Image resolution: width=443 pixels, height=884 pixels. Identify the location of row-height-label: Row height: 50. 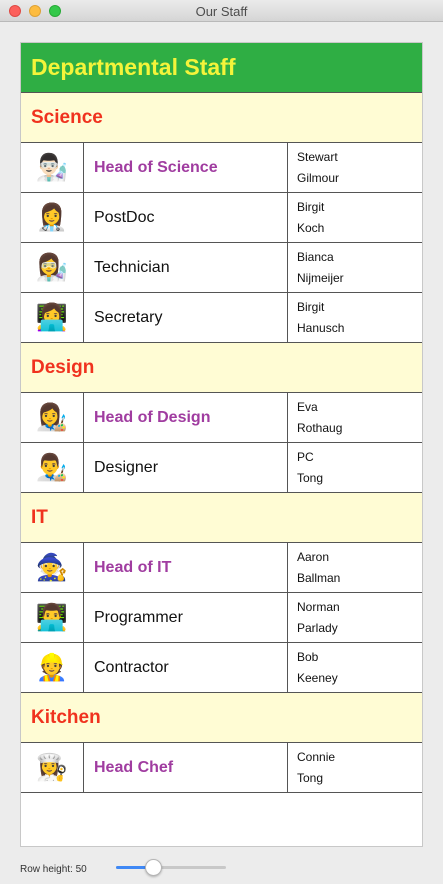
(53, 869).